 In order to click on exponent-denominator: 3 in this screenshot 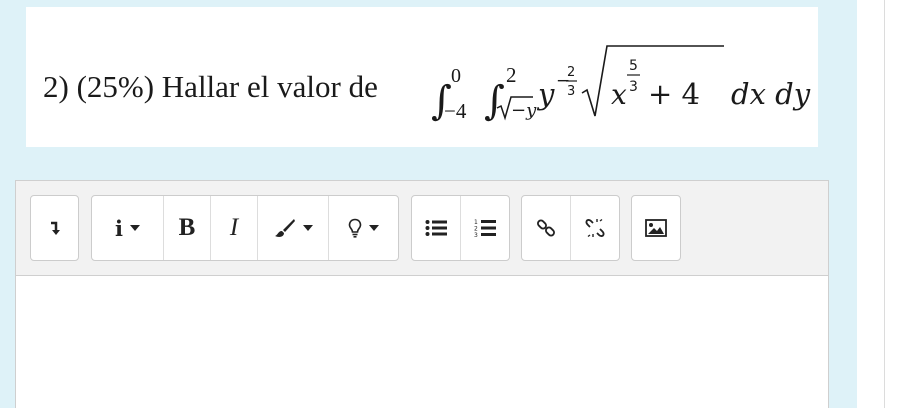, I will do `click(571, 91)`.